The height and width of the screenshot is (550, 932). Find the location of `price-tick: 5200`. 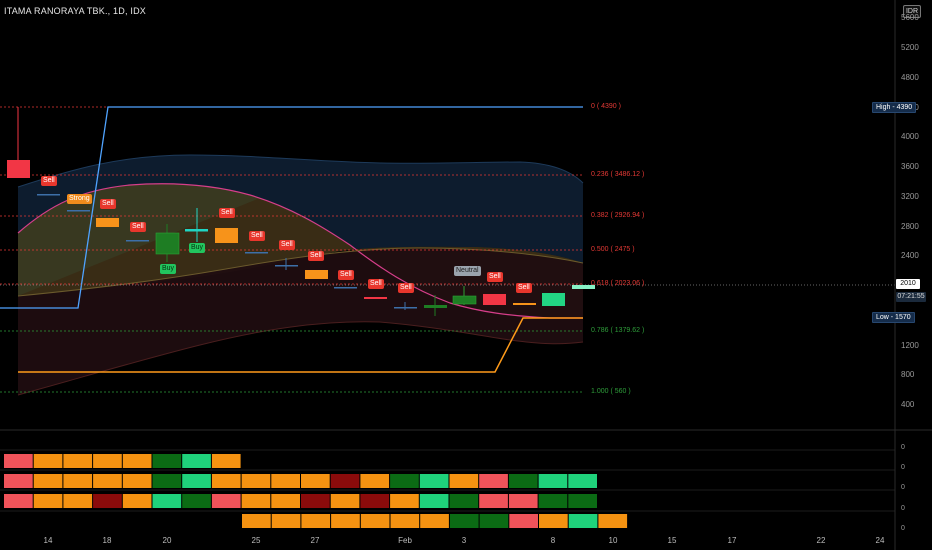

price-tick: 5200 is located at coordinates (910, 47).